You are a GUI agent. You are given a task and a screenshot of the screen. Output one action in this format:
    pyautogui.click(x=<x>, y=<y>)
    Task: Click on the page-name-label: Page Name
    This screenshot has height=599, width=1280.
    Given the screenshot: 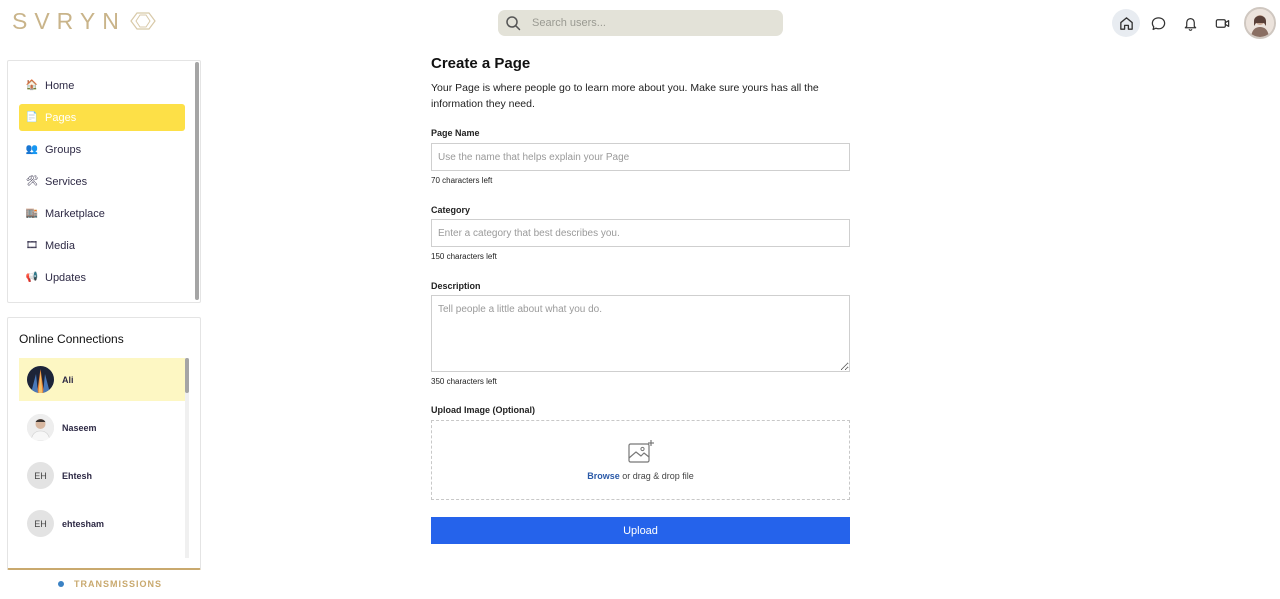 What is the action you would take?
    pyautogui.click(x=455, y=133)
    